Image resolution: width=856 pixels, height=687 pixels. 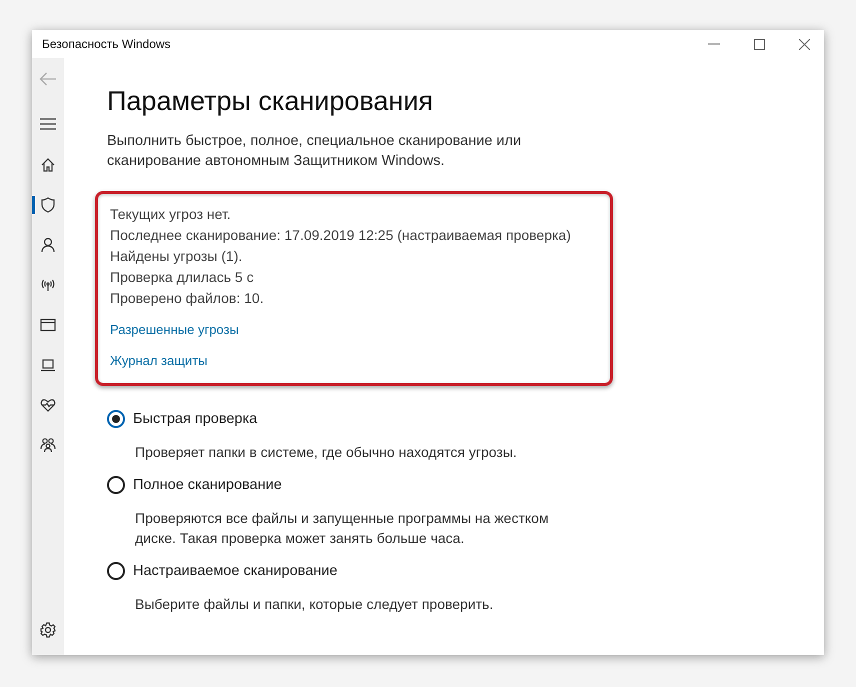 I want to click on option-label: Быстрая проверка, so click(x=195, y=419).